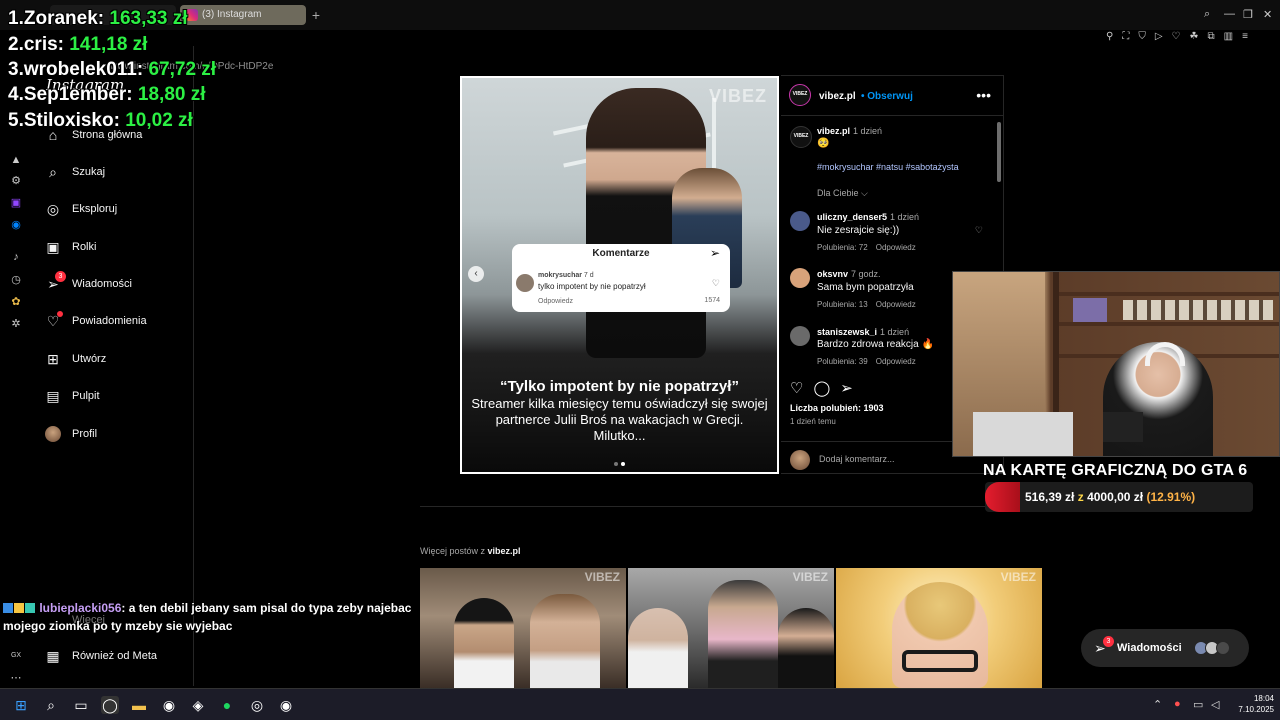  What do you see at coordinates (1194, 37) in the screenshot?
I see `cat-extension-icon: ☘` at bounding box center [1194, 37].